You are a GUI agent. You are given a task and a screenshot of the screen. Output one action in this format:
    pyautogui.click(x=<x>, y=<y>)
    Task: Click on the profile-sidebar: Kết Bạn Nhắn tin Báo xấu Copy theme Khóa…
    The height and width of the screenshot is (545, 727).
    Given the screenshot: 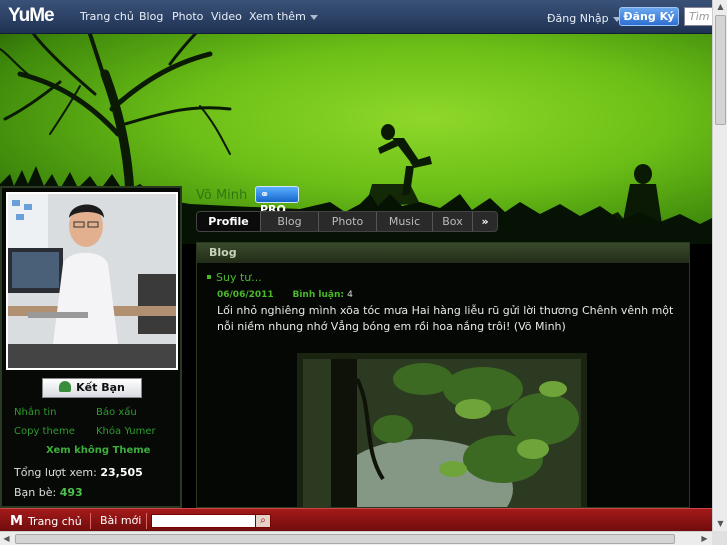 What is the action you would take?
    pyautogui.click(x=91, y=347)
    